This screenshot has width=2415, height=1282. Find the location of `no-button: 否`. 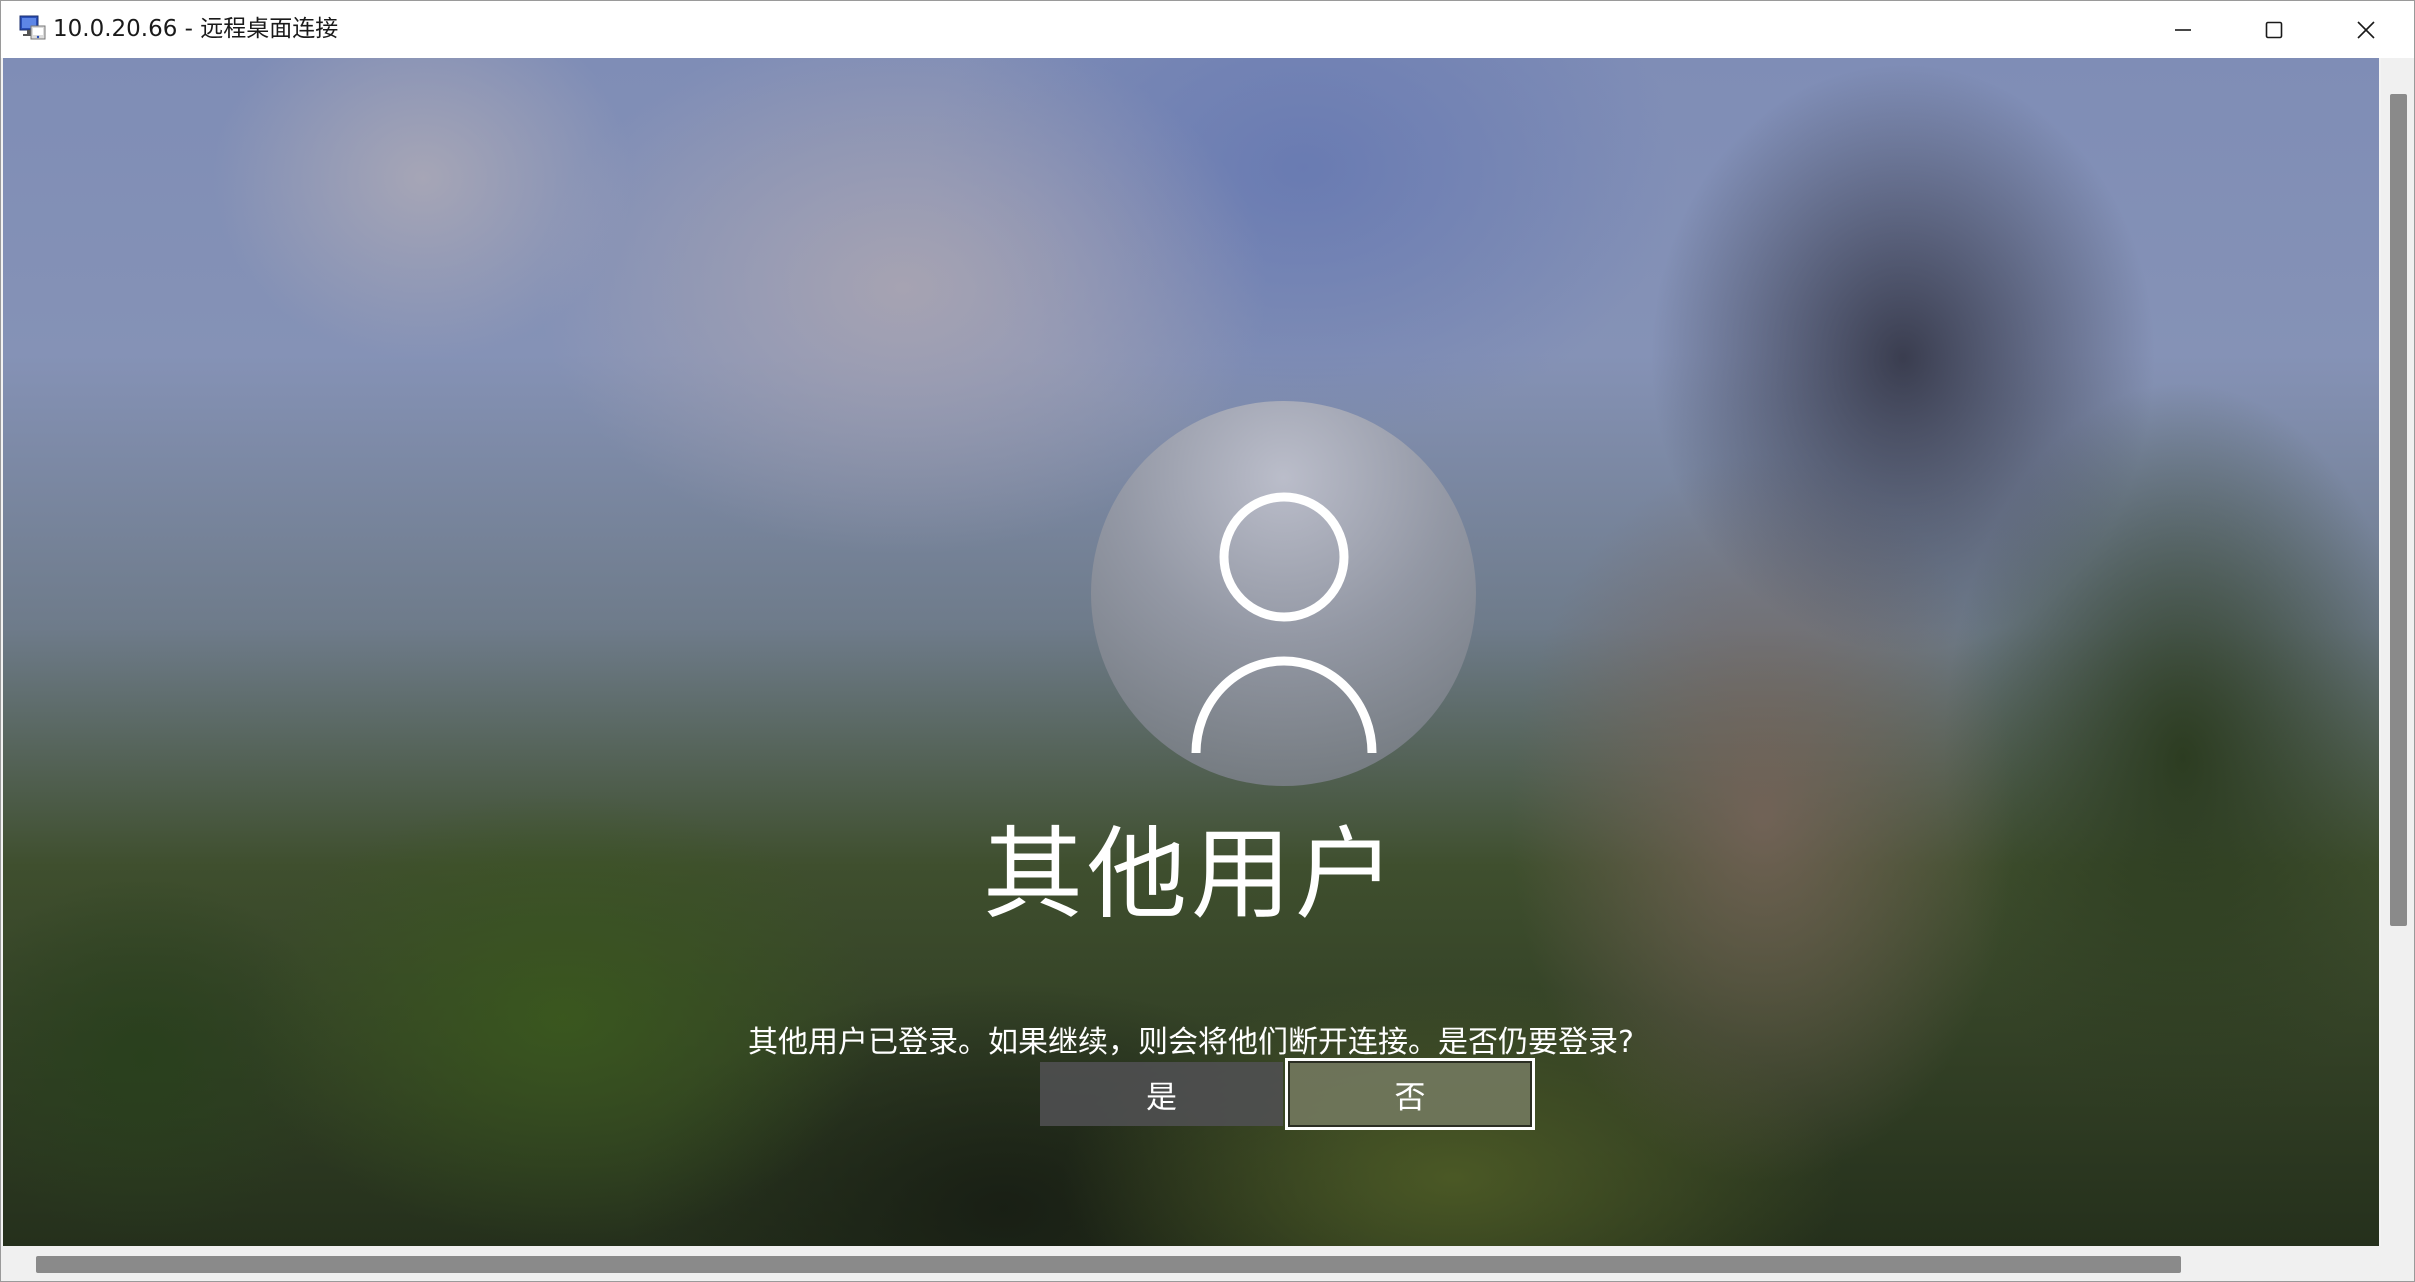

no-button: 否 is located at coordinates (1410, 1094).